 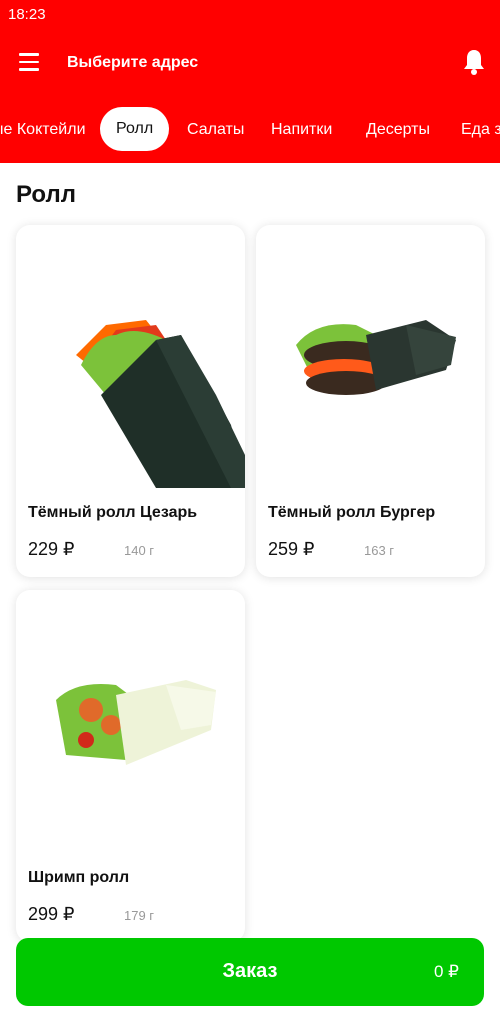 What do you see at coordinates (113, 512) in the screenshot?
I see `product-name: Тёмный ролл Цезарь` at bounding box center [113, 512].